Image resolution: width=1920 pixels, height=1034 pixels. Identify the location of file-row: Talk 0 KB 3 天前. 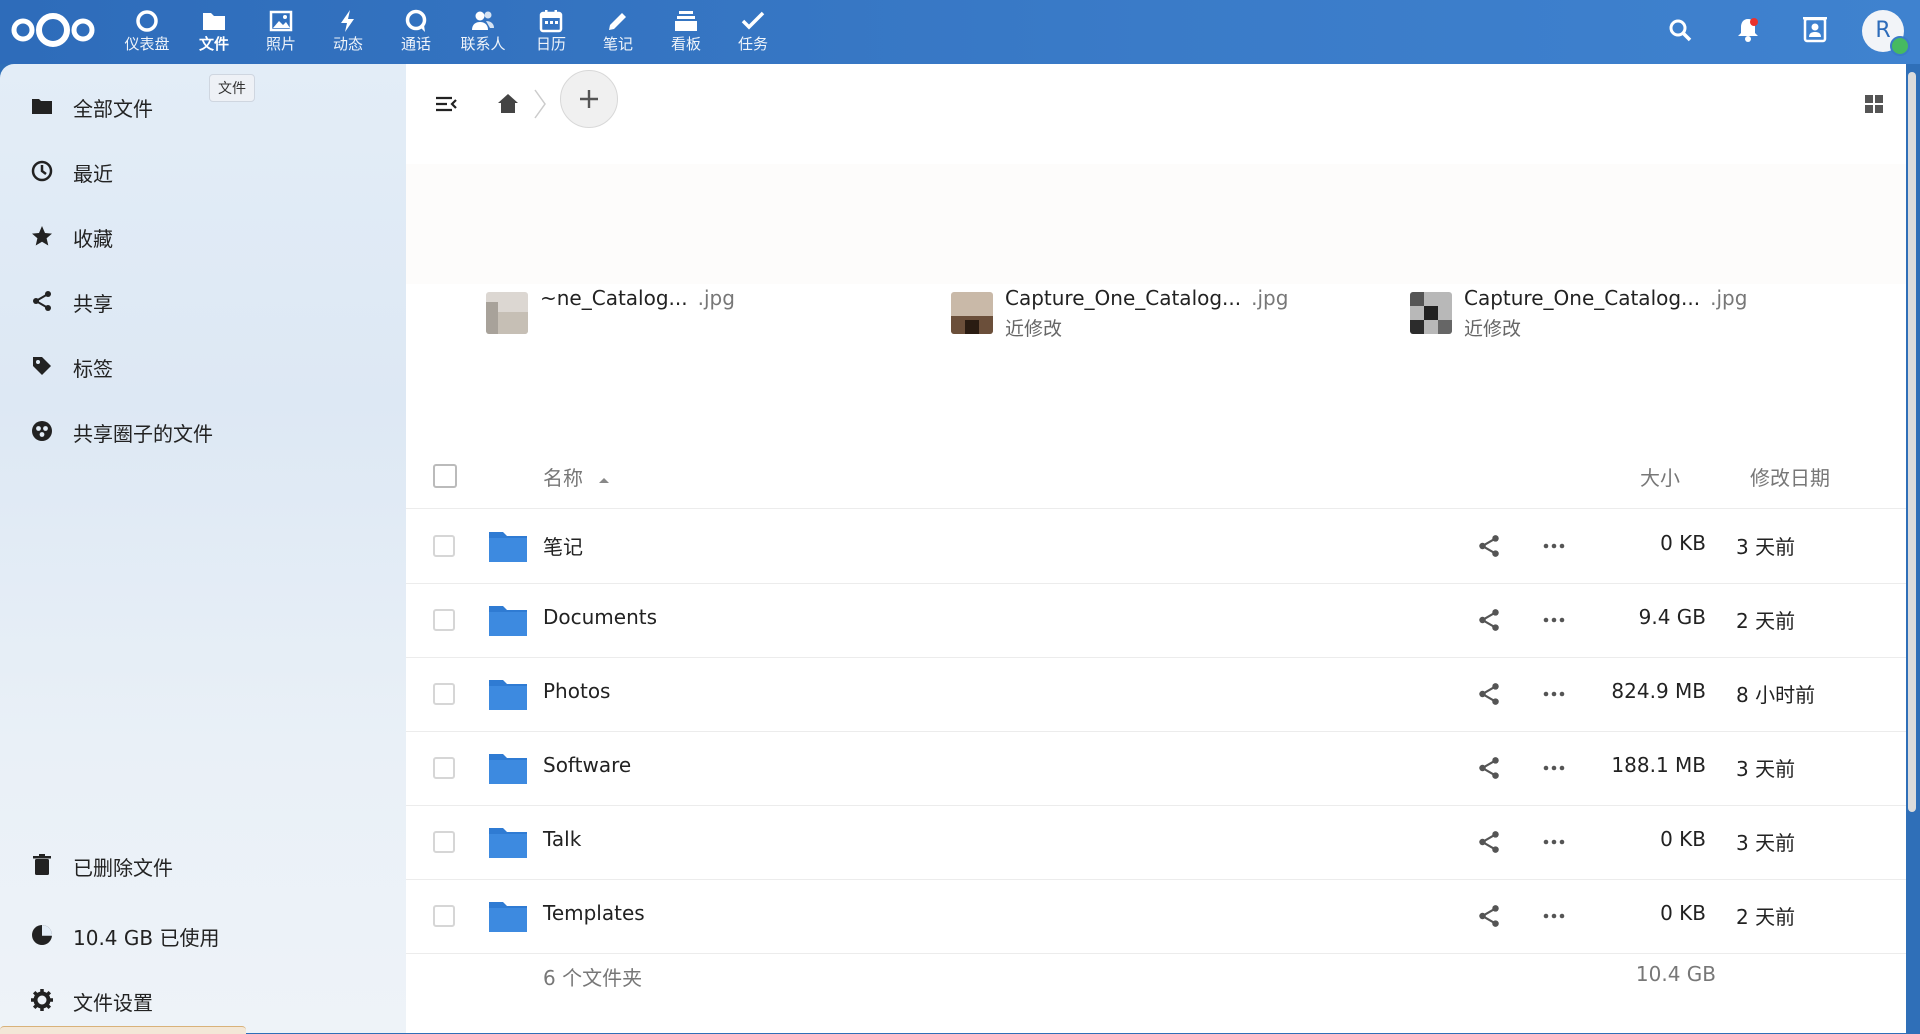
(1156, 842).